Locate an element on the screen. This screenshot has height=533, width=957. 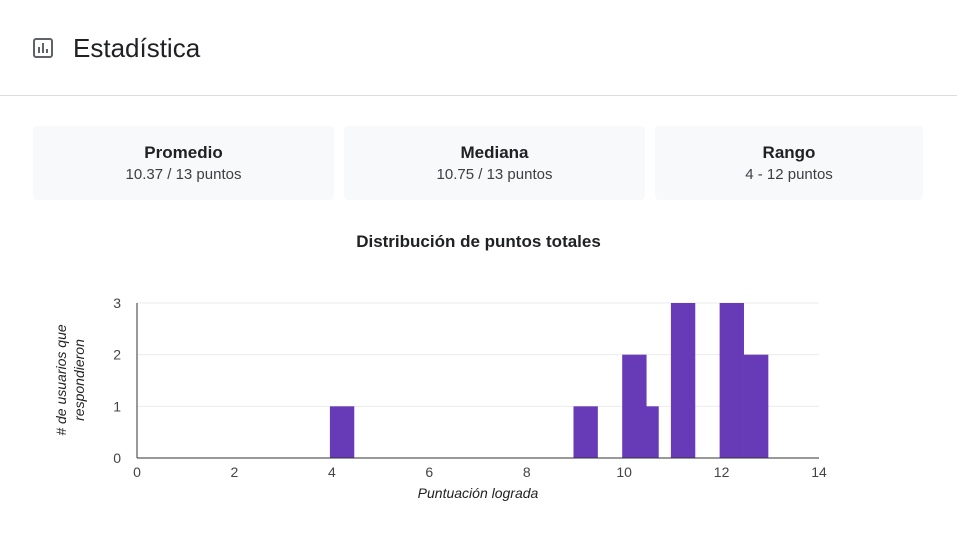
x-tick-label: 4 is located at coordinates (332, 472).